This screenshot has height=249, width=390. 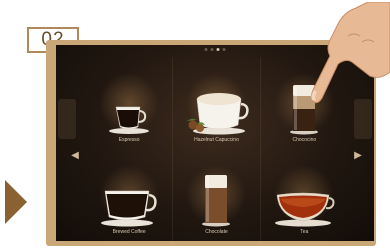 What do you see at coordinates (218, 114) in the screenshot?
I see `cappuccino-cup-icon` at bounding box center [218, 114].